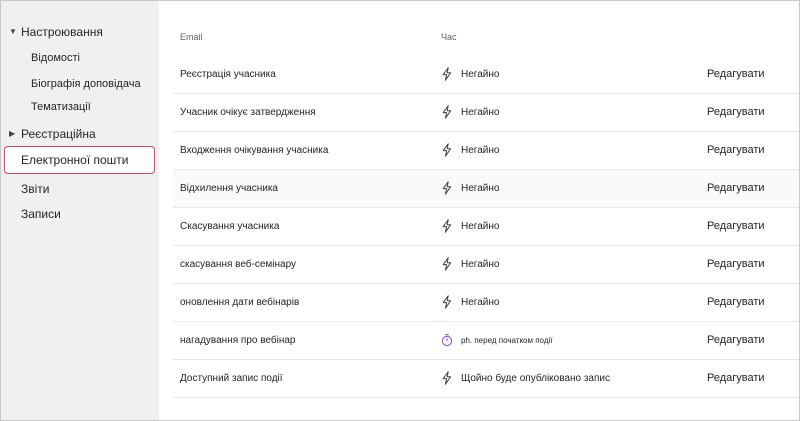  Describe the element at coordinates (80, 189) in the screenshot. I see `sidebar-item-reports: Звіти` at that location.